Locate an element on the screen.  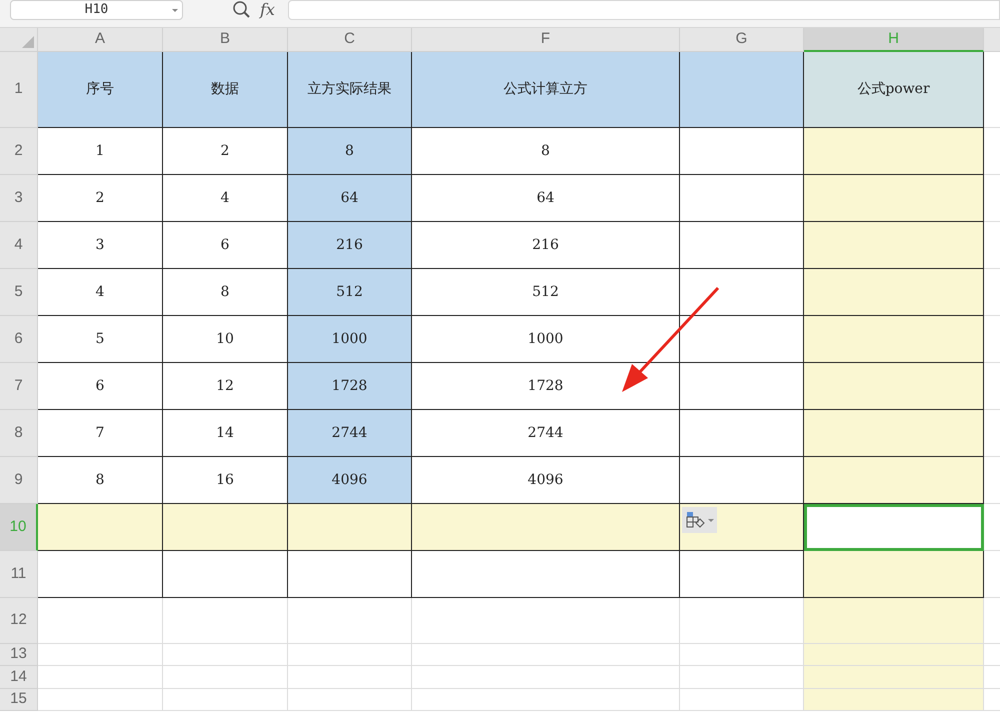
table-cell: 立方实际结果 is located at coordinates (350, 90).